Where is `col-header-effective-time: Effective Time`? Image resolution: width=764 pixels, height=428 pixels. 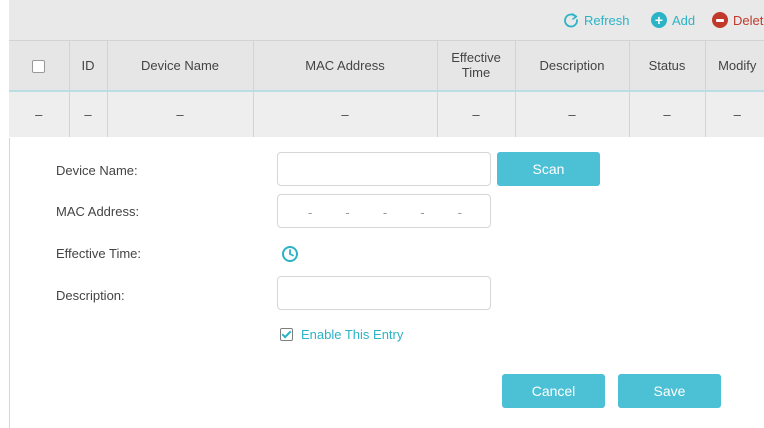
col-header-effective-time: Effective Time is located at coordinates (476, 65).